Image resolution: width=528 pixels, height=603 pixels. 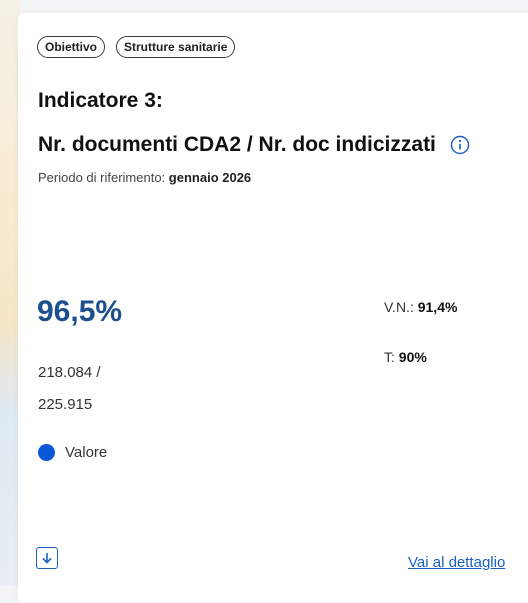 What do you see at coordinates (210, 177) in the screenshot?
I see `period-value: gennaio 2026` at bounding box center [210, 177].